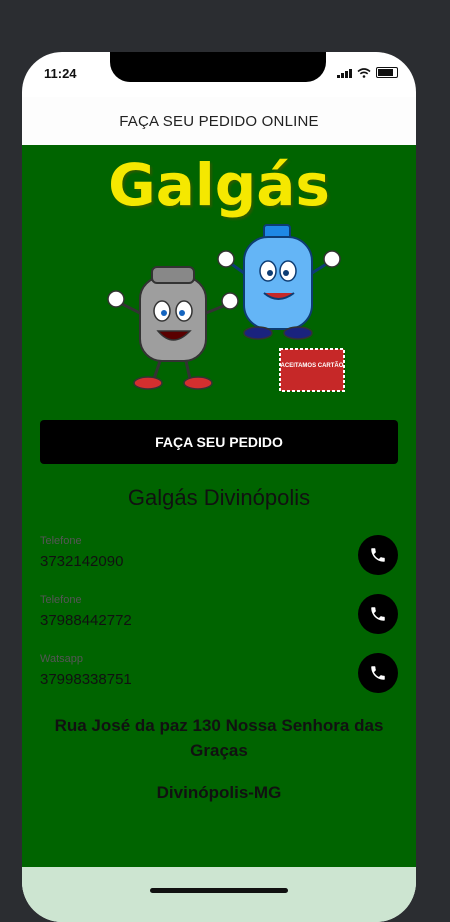  Describe the element at coordinates (364, 72) in the screenshot. I see `wifi-icon` at that location.